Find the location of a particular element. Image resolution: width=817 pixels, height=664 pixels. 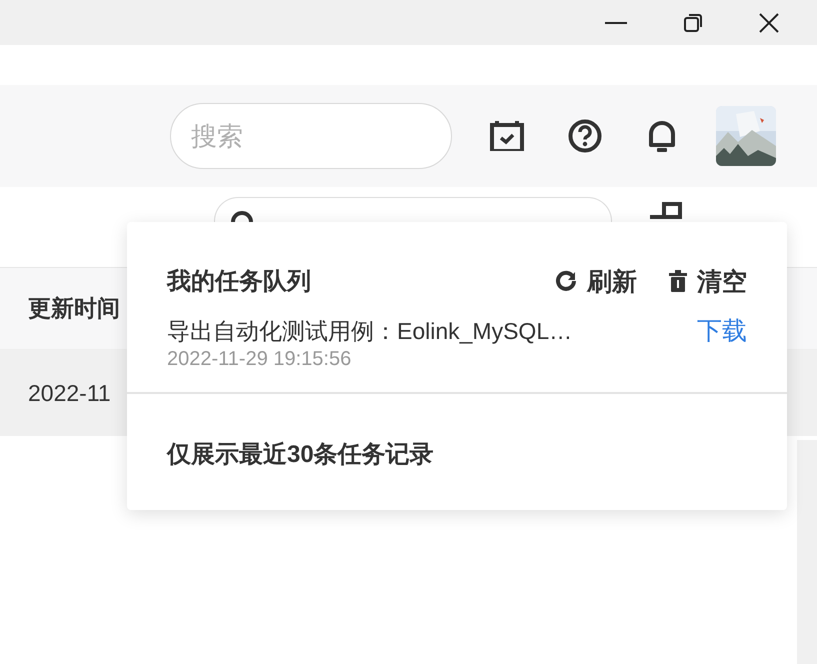

clear-button: 清空 is located at coordinates (708, 281).